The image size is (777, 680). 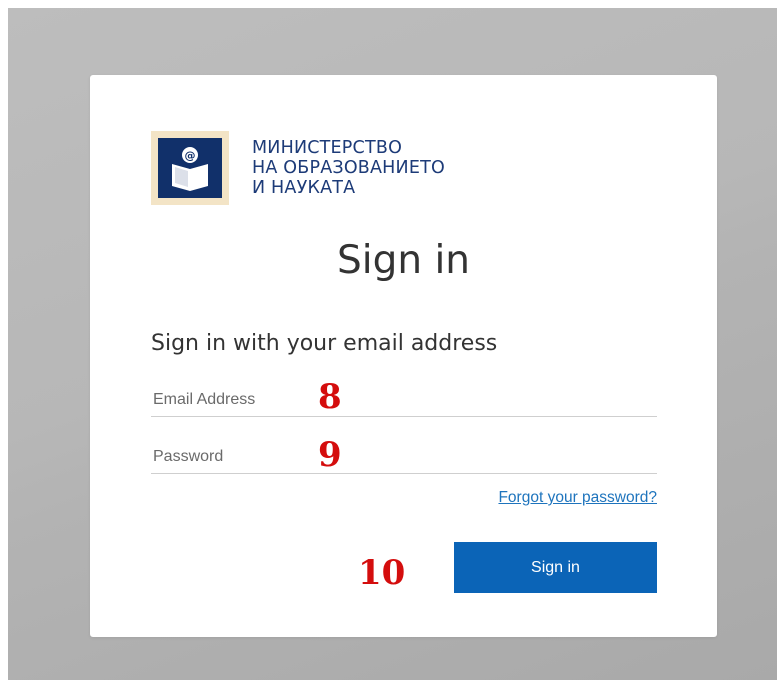 What do you see at coordinates (330, 397) in the screenshot?
I see `annotation-marker-8: 8` at bounding box center [330, 397].